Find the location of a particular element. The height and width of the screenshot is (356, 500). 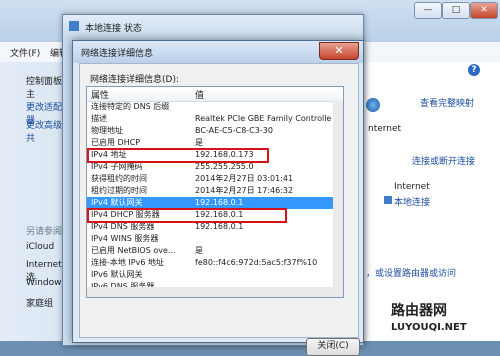

horizontal-scrollbar is located at coordinates (210, 292).